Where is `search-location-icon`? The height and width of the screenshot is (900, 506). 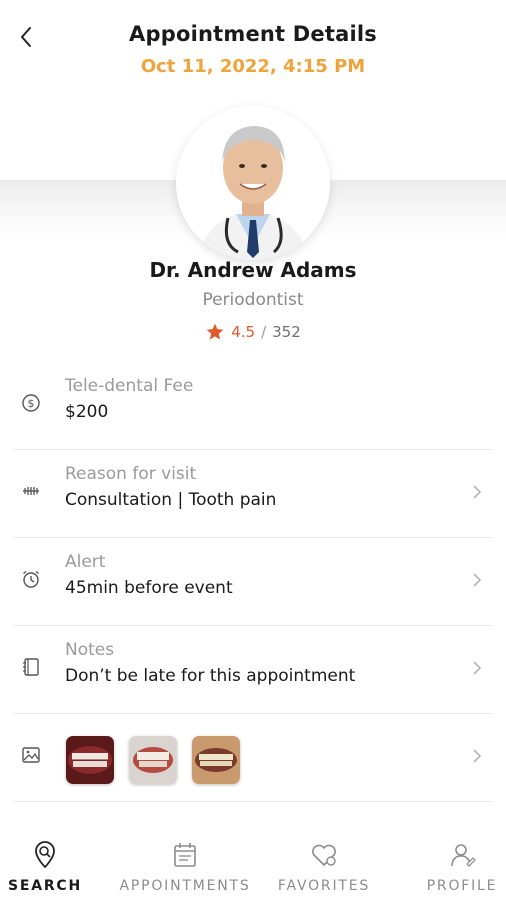
search-location-icon is located at coordinates (45, 855).